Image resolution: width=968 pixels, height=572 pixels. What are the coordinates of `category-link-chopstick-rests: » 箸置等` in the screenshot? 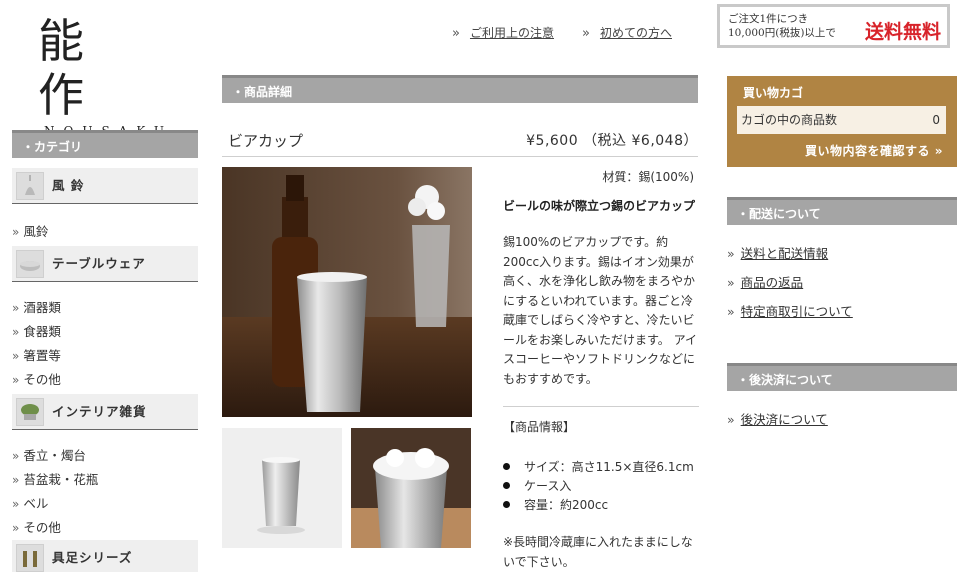 It's located at (36, 354).